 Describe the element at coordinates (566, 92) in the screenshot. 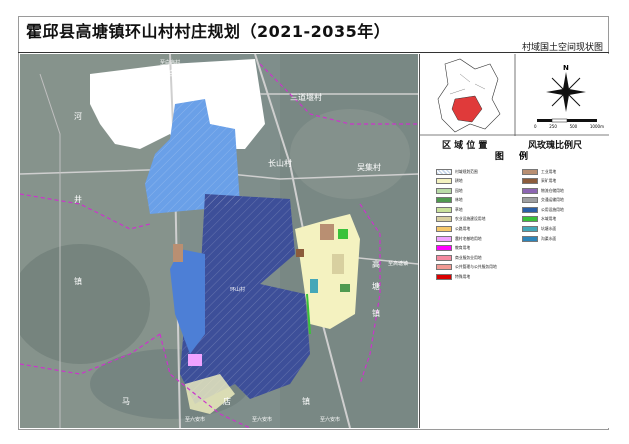

I see `compass-rose-icon` at that location.